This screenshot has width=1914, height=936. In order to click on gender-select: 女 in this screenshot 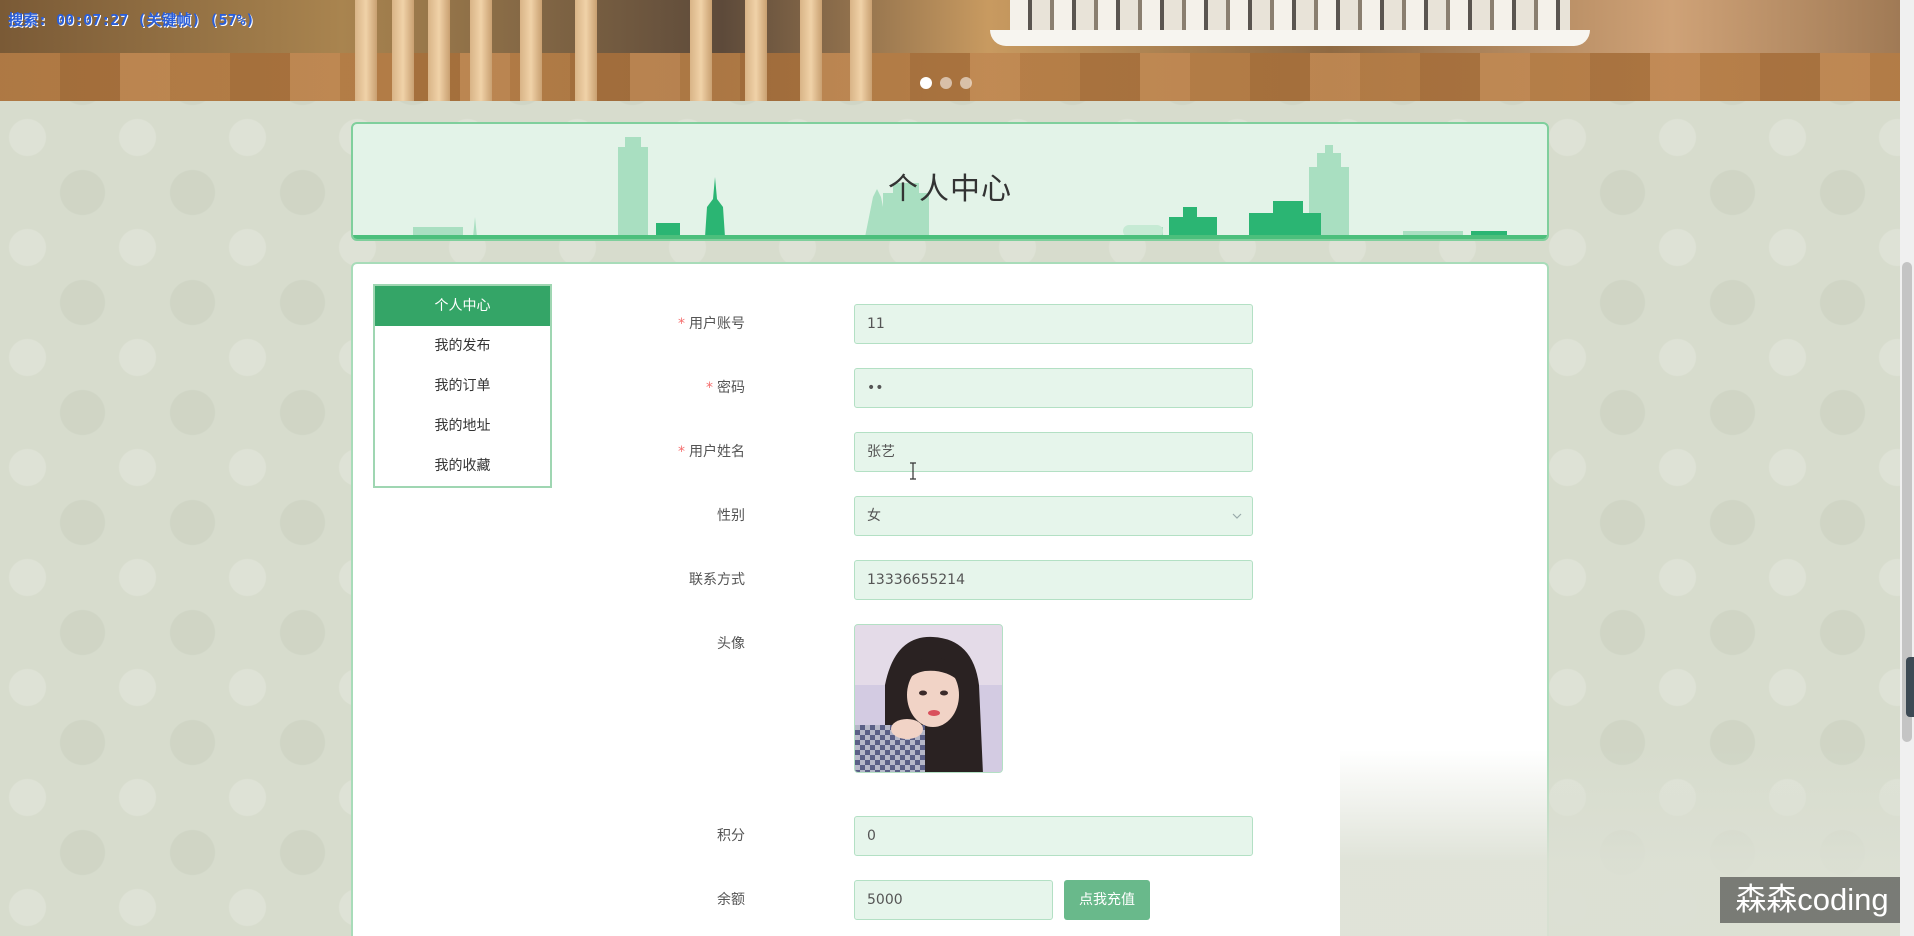, I will do `click(1053, 516)`.